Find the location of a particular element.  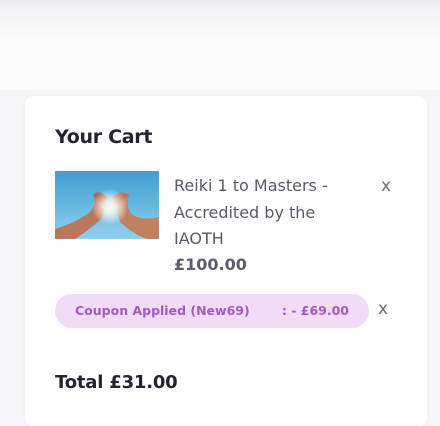

product-thumbnail is located at coordinates (107, 205).